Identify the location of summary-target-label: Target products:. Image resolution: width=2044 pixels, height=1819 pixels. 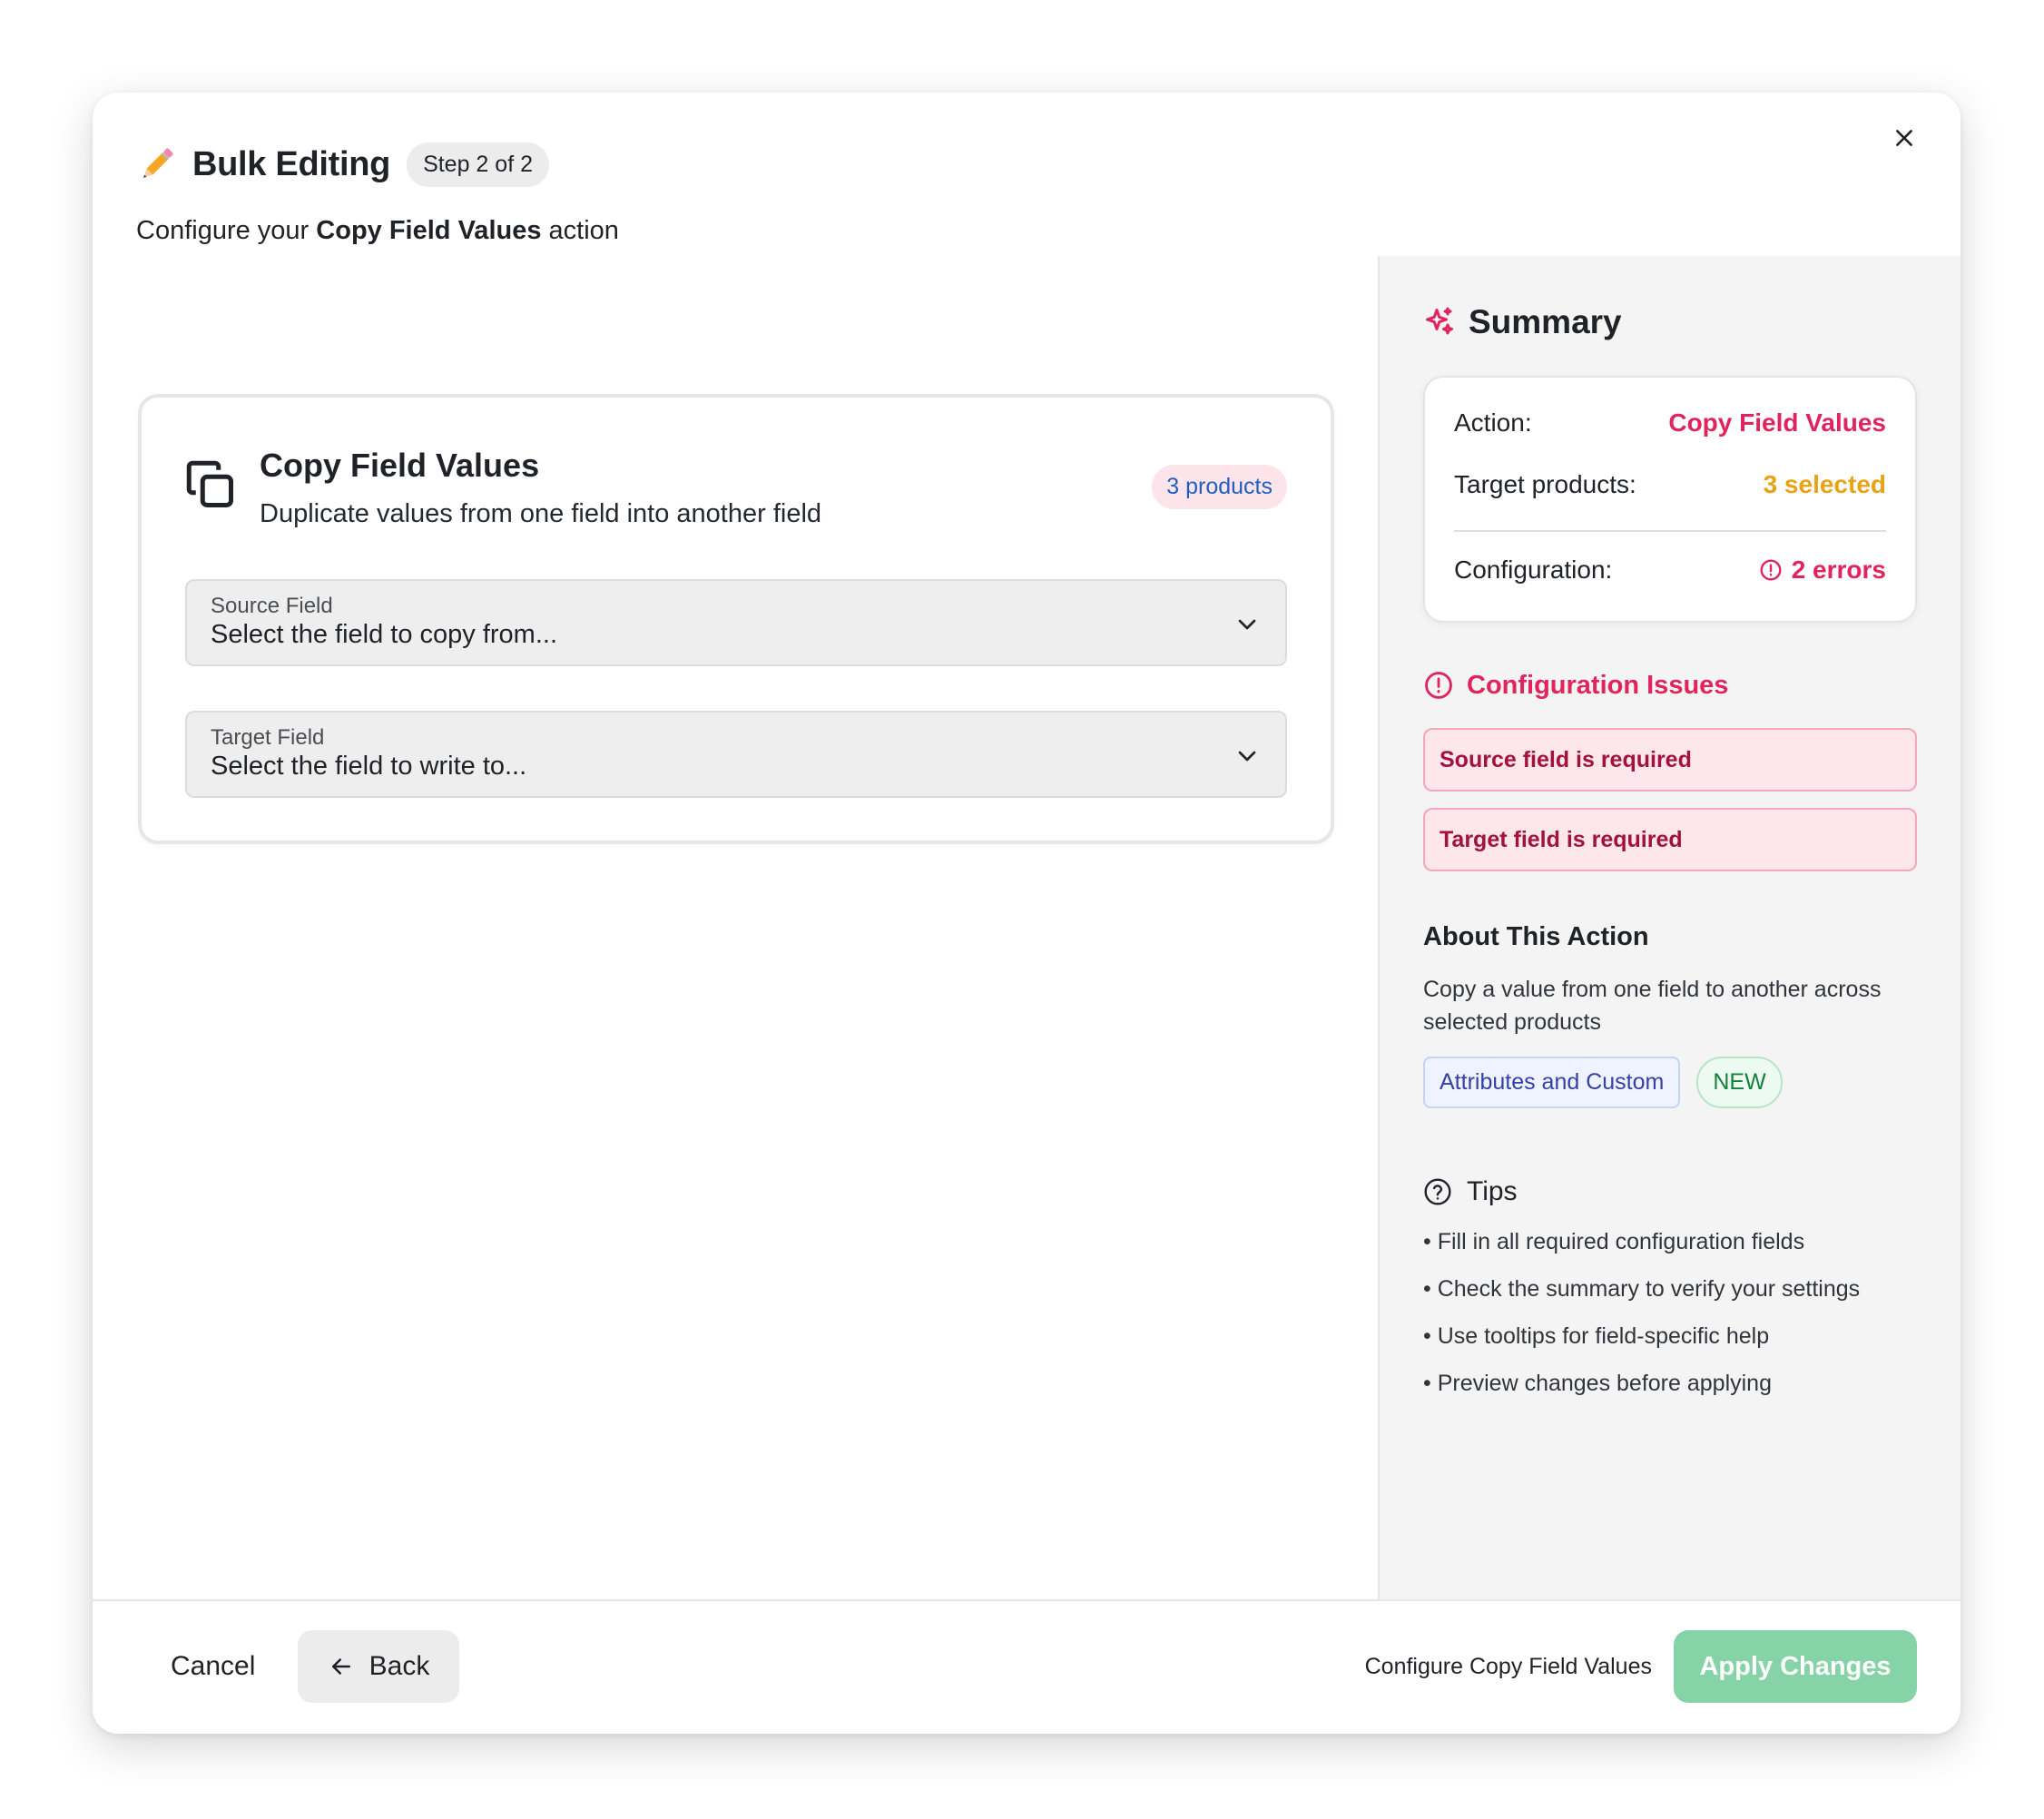
(1545, 484).